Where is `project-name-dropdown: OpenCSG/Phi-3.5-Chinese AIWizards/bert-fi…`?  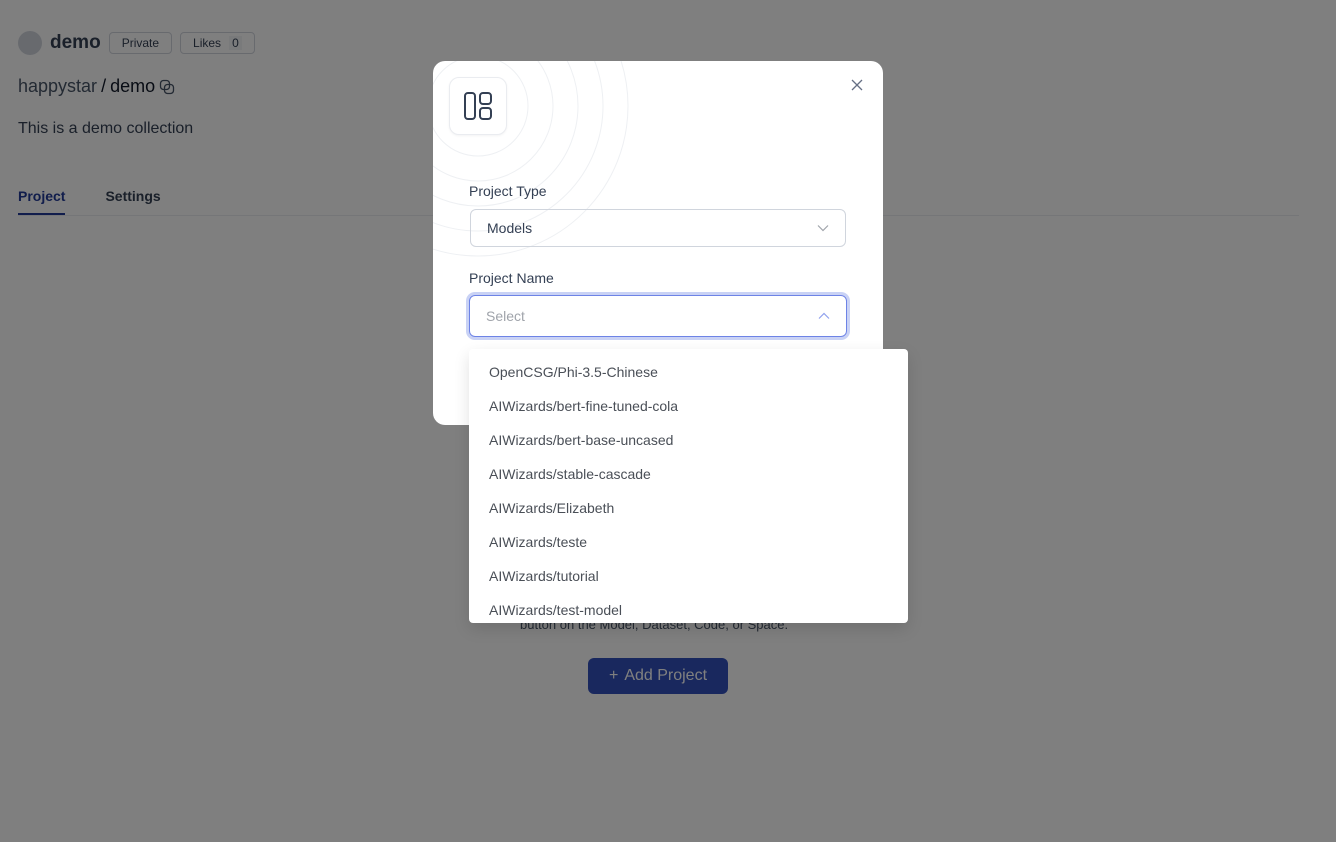
project-name-dropdown: OpenCSG/Phi-3.5-Chinese AIWizards/bert-fi… is located at coordinates (688, 486).